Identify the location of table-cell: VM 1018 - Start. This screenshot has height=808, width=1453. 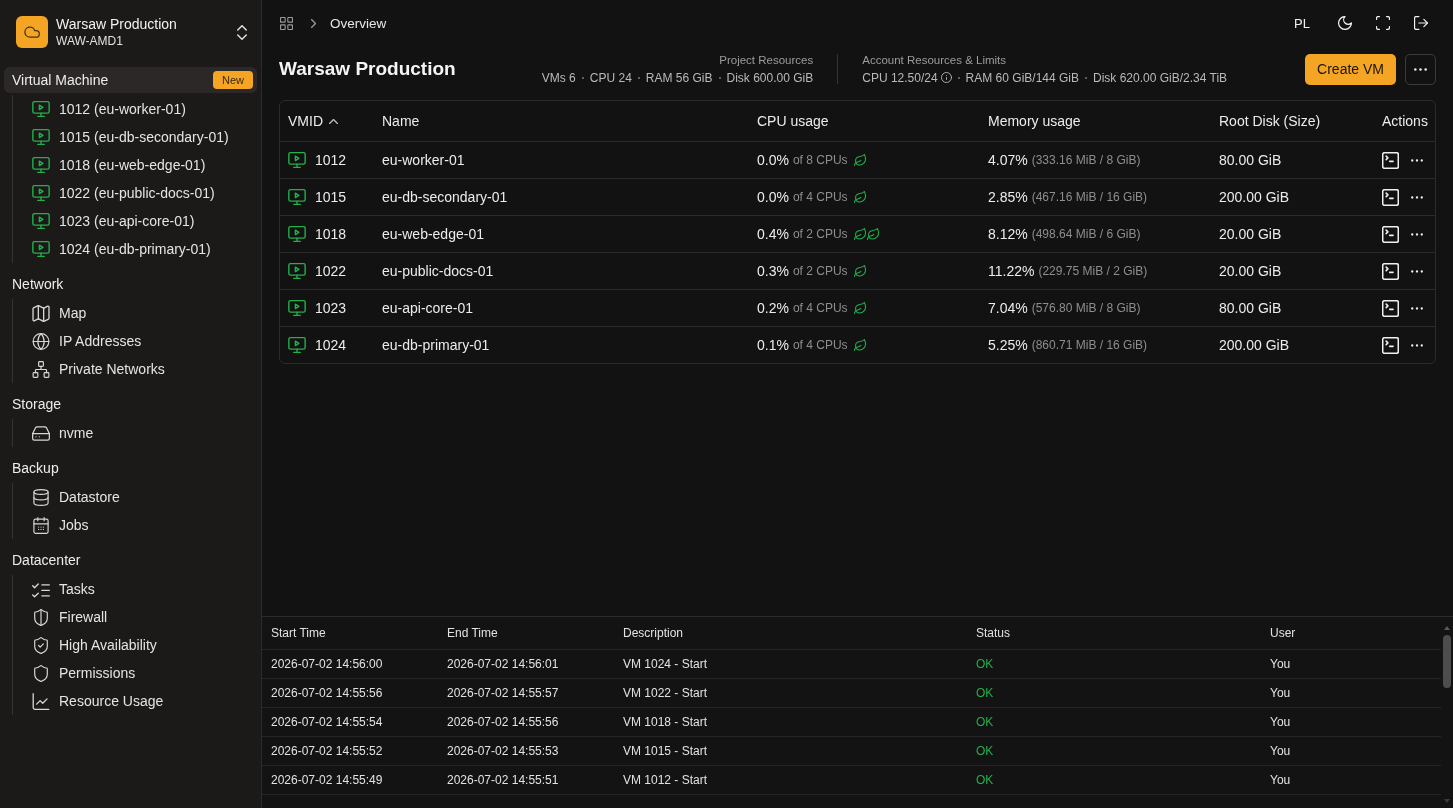
(665, 722).